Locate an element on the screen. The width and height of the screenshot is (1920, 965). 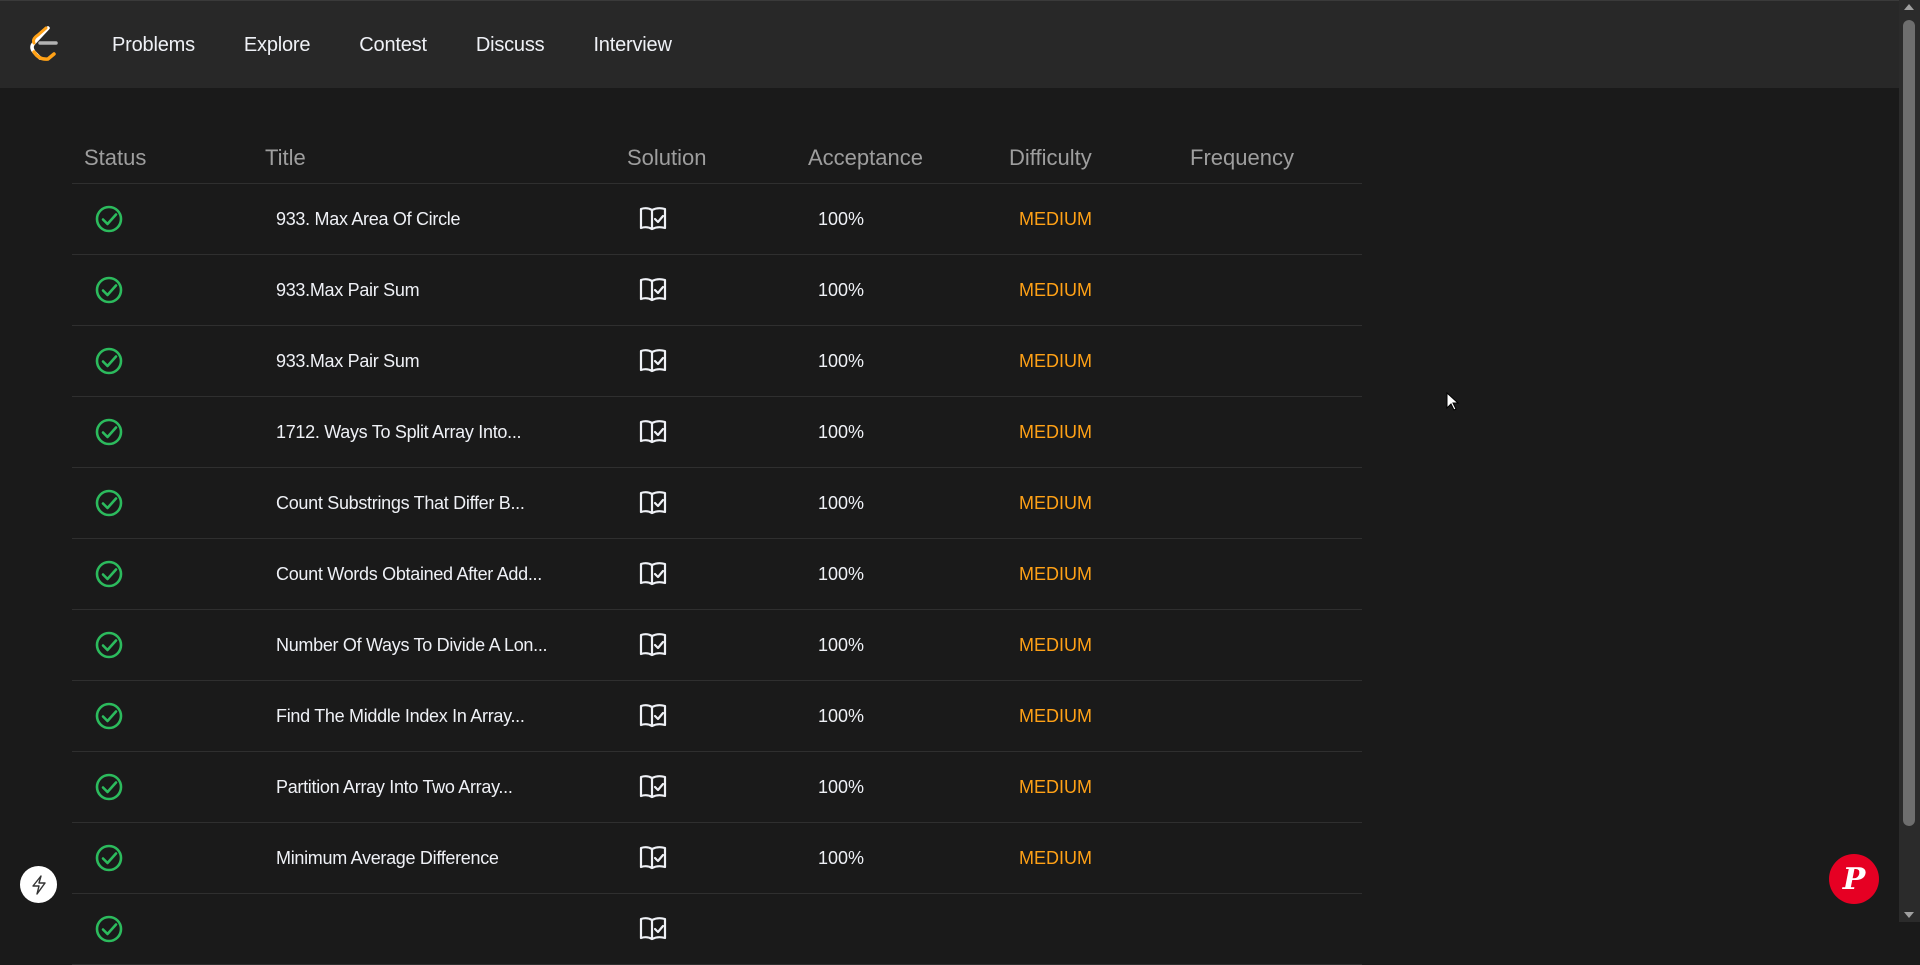
lightning-bolt-icon is located at coordinates (38, 884).